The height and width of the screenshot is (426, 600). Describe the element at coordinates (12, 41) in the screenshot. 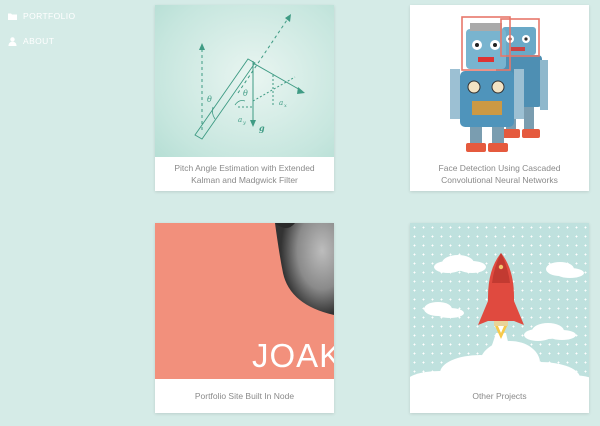

I see `user-icon` at that location.